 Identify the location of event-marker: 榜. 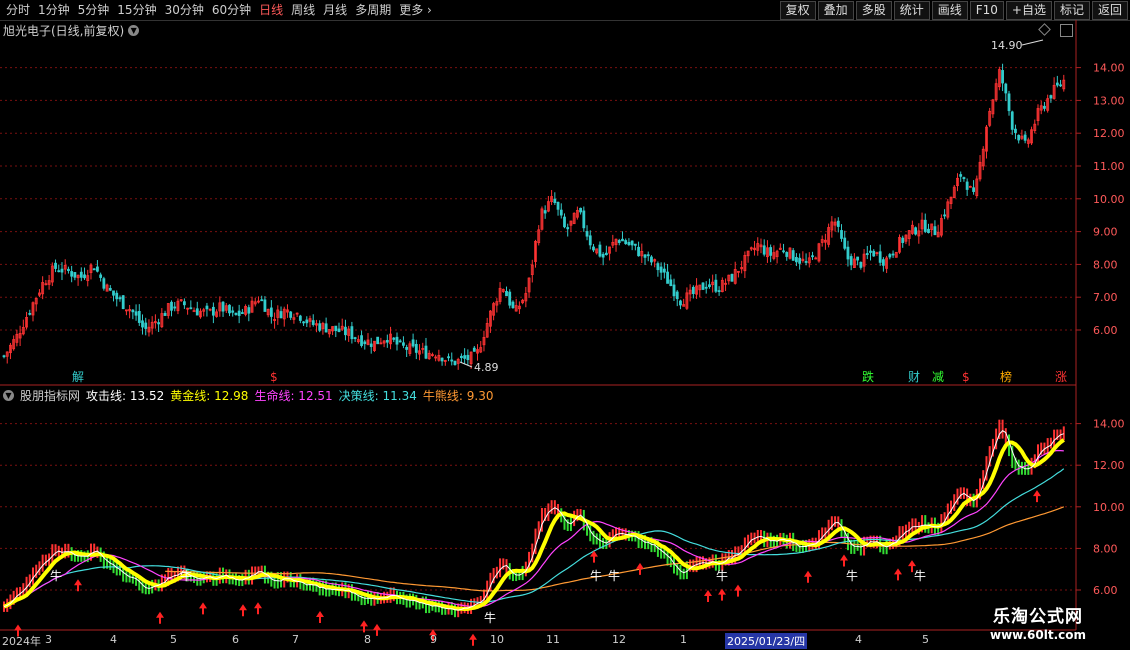
(1006, 376).